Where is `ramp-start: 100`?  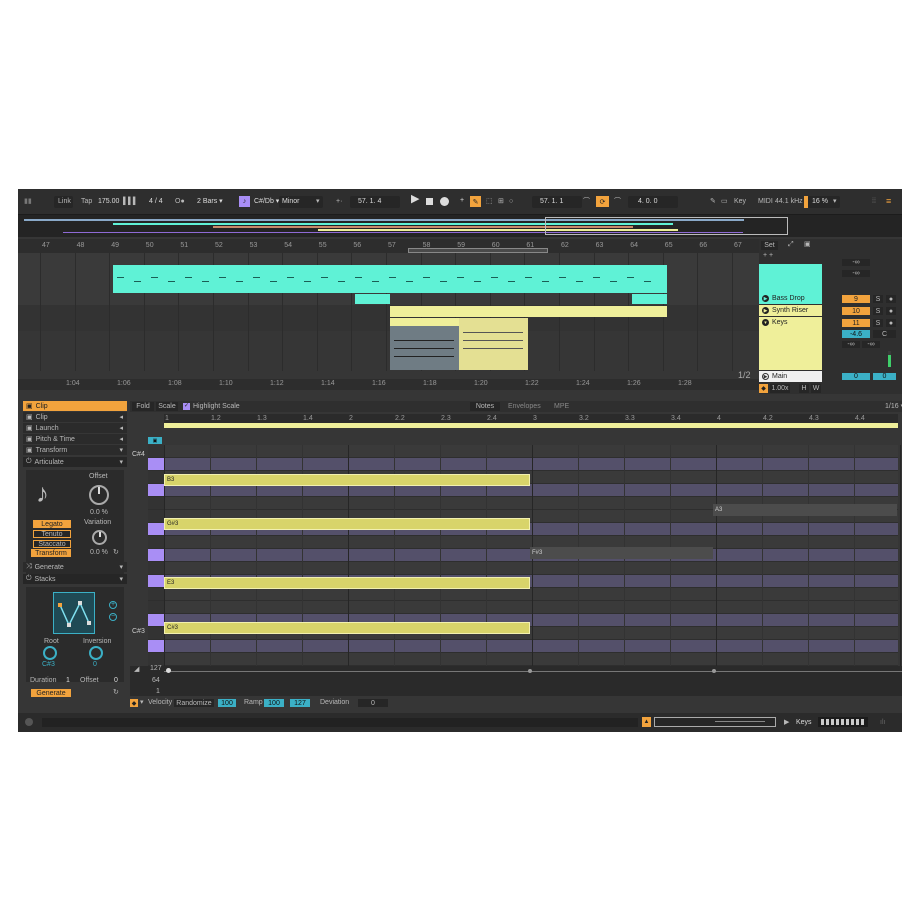
ramp-start: 100 is located at coordinates (274, 703).